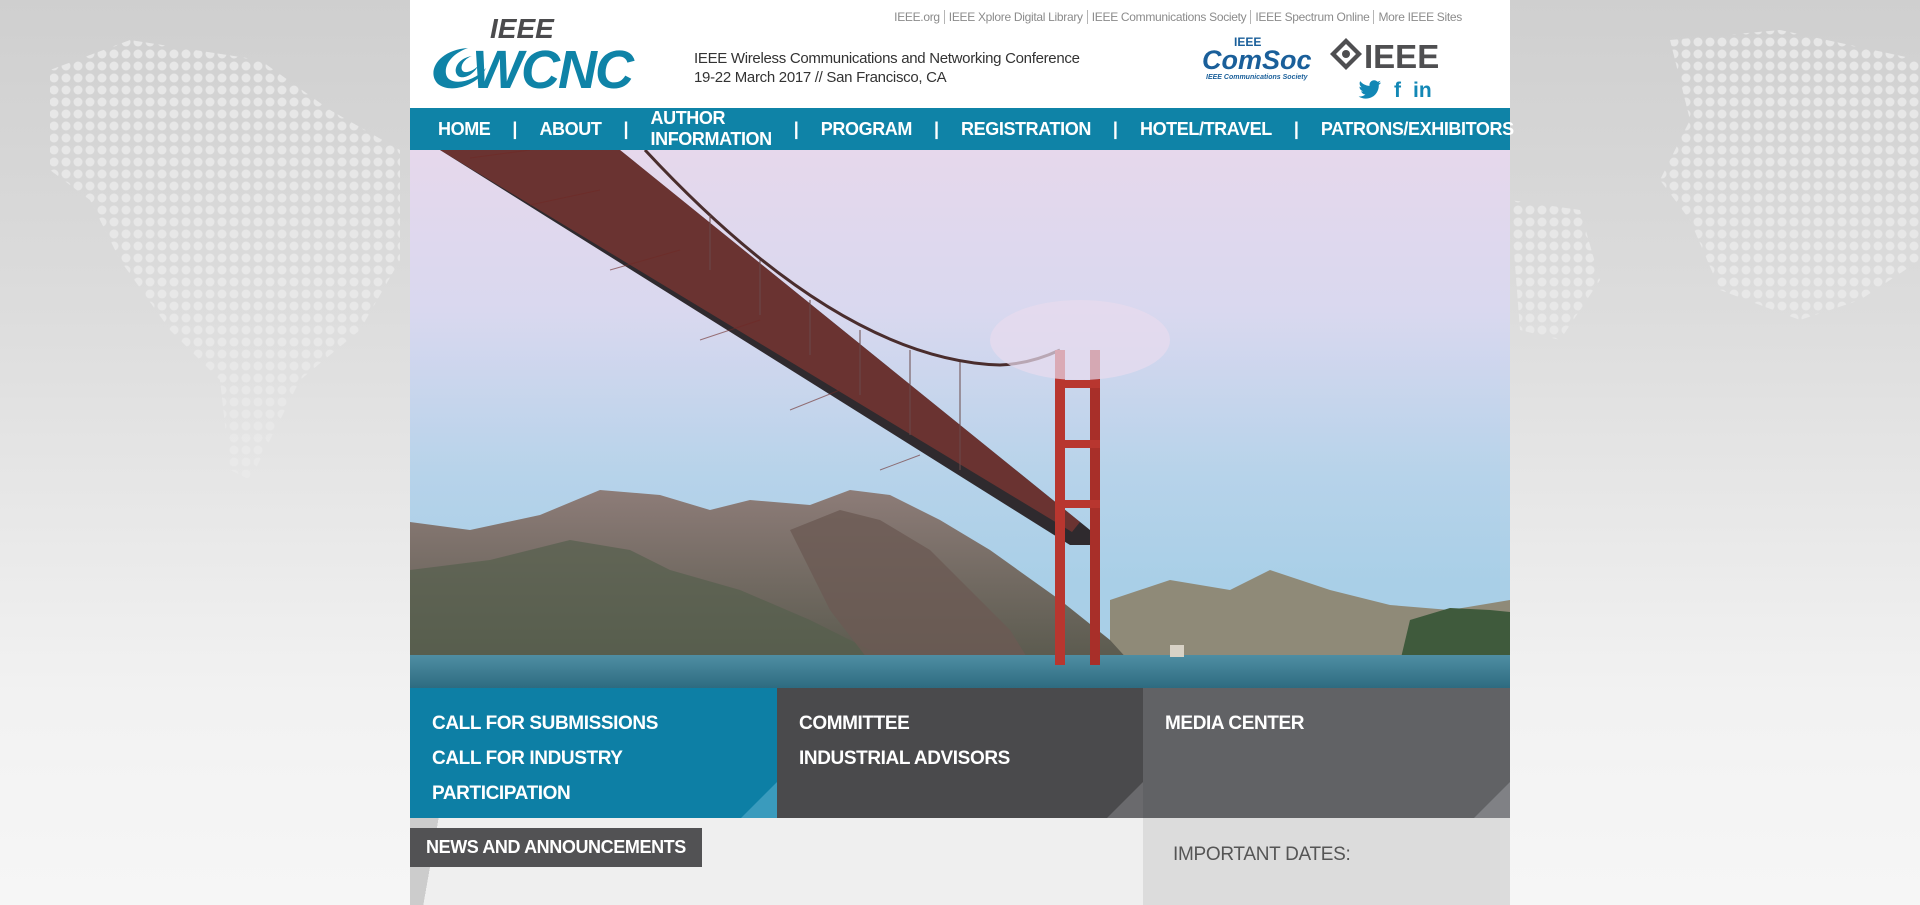  What do you see at coordinates (960, 861) in the screenshot?
I see `content-section: NEWS AND ANNOUNCEMENTS IMPORTANT DATES:` at bounding box center [960, 861].